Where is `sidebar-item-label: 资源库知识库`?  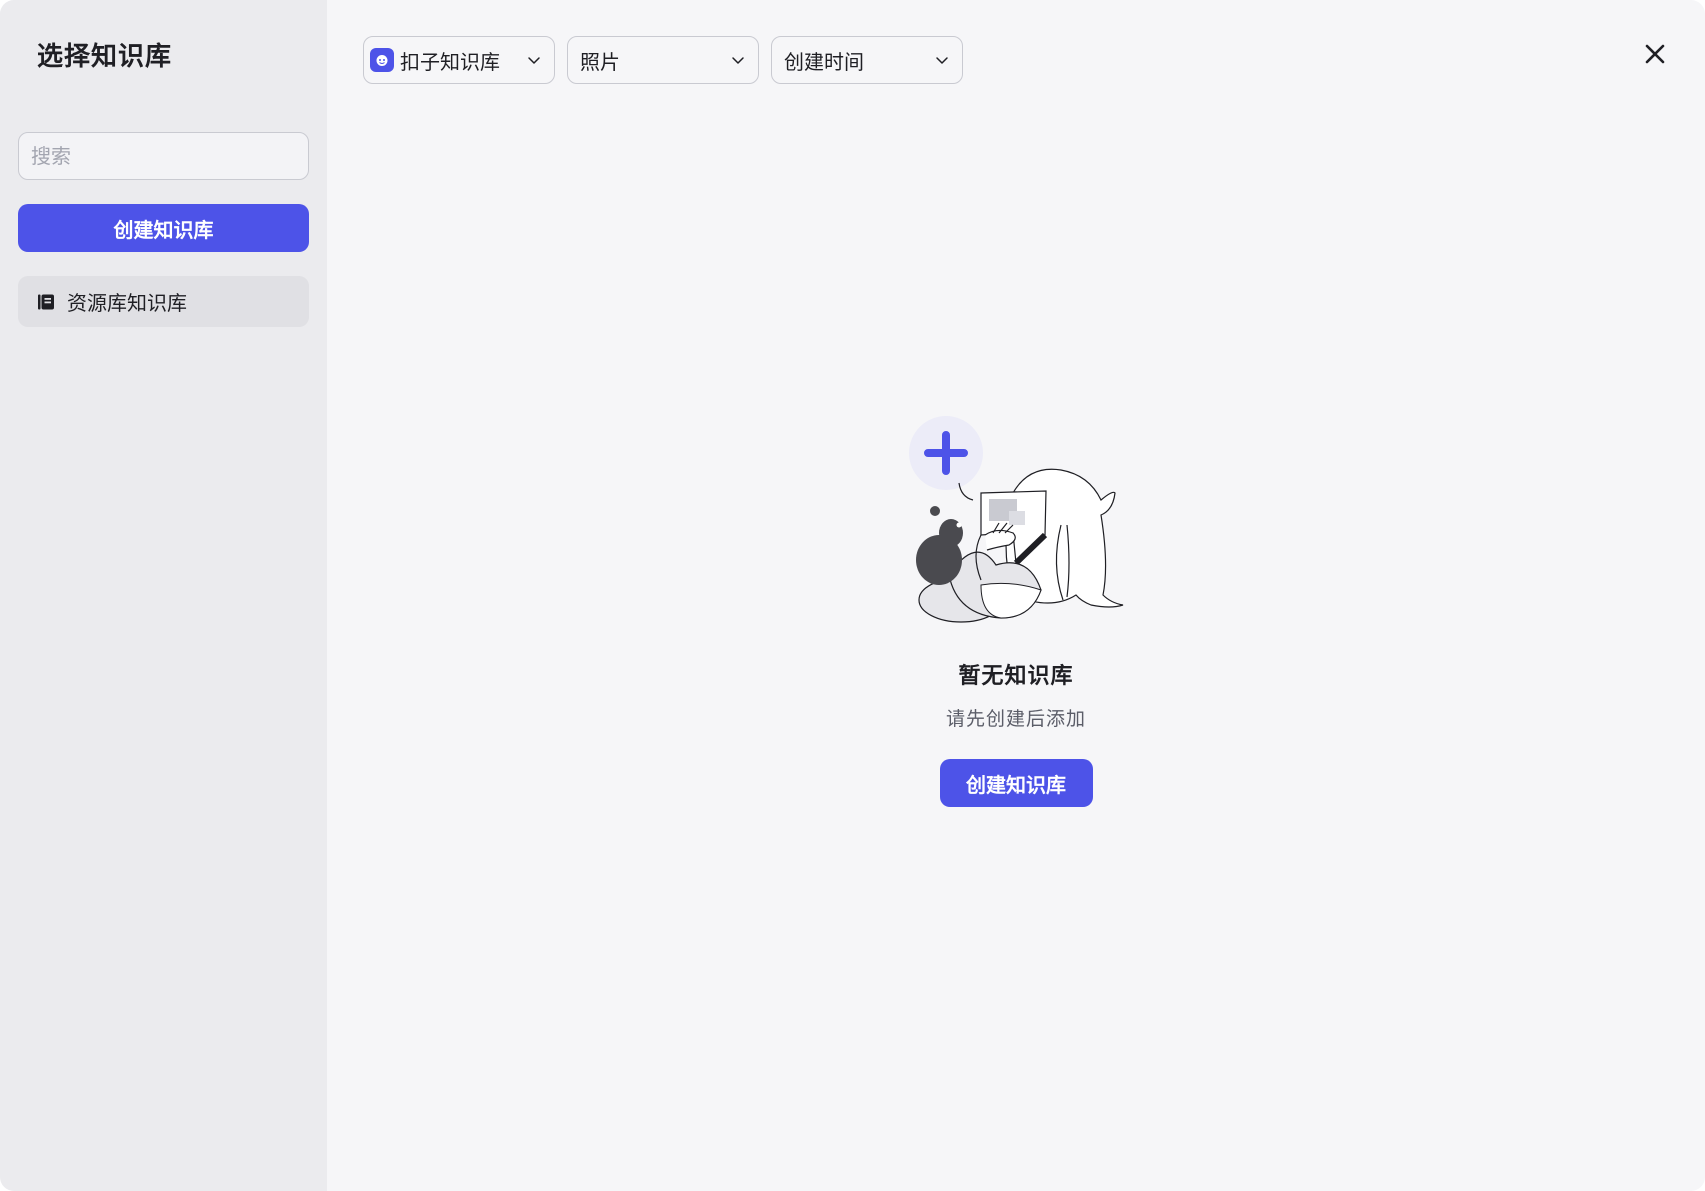 sidebar-item-label: 资源库知识库 is located at coordinates (127, 303).